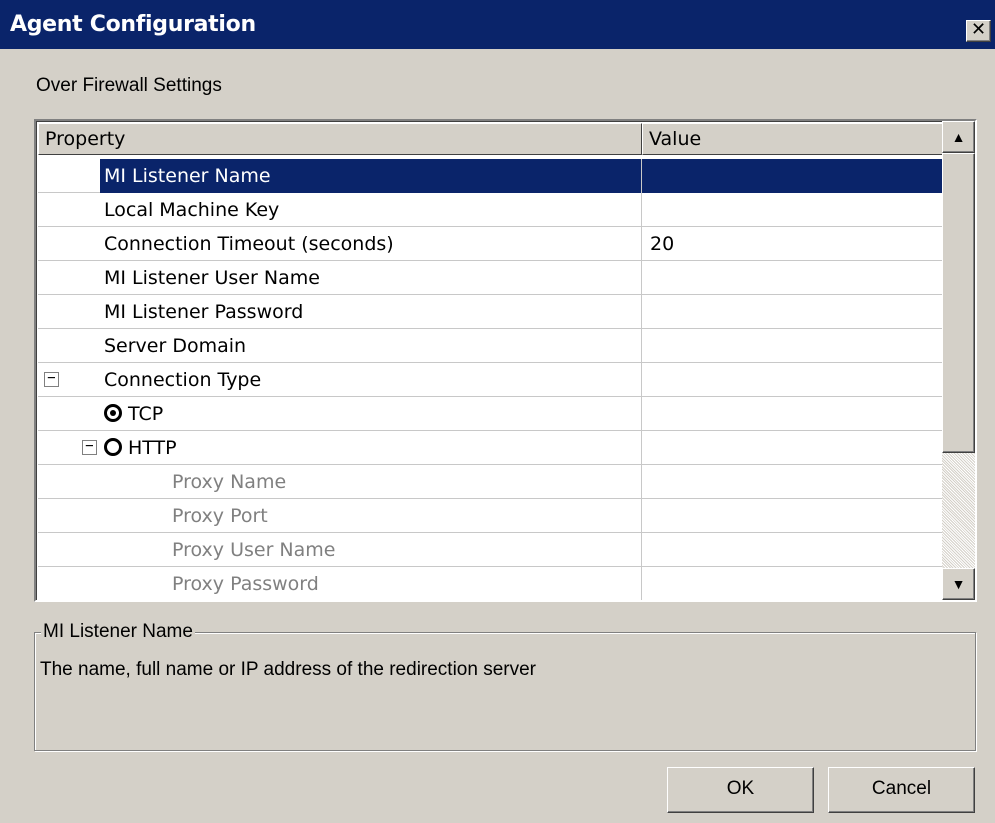 The height and width of the screenshot is (823, 995). Describe the element at coordinates (340, 583) in the screenshot. I see `property-cell: Proxy Password` at that location.